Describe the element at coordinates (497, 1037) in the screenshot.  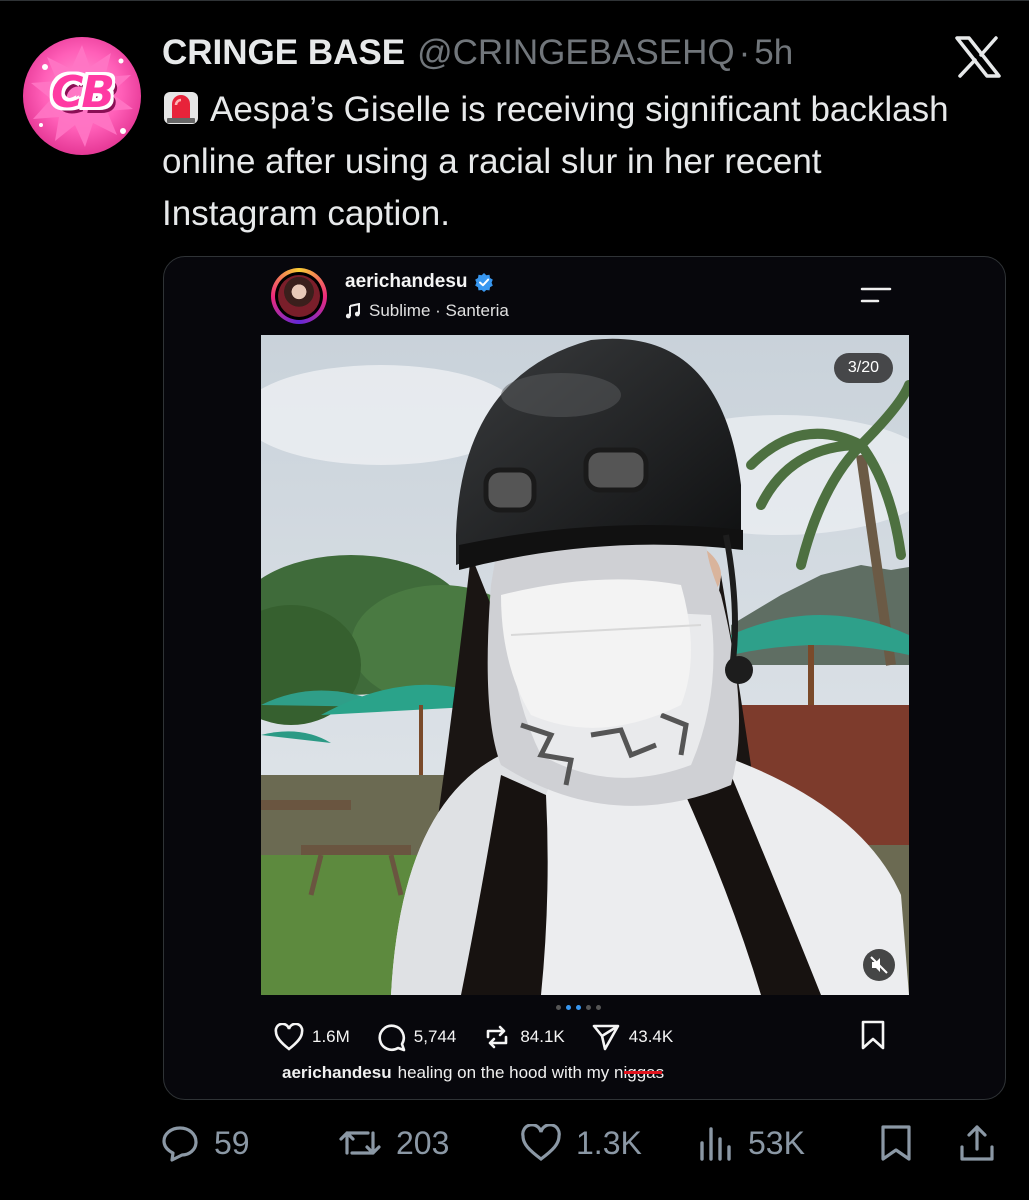
I see `repost-icon` at that location.